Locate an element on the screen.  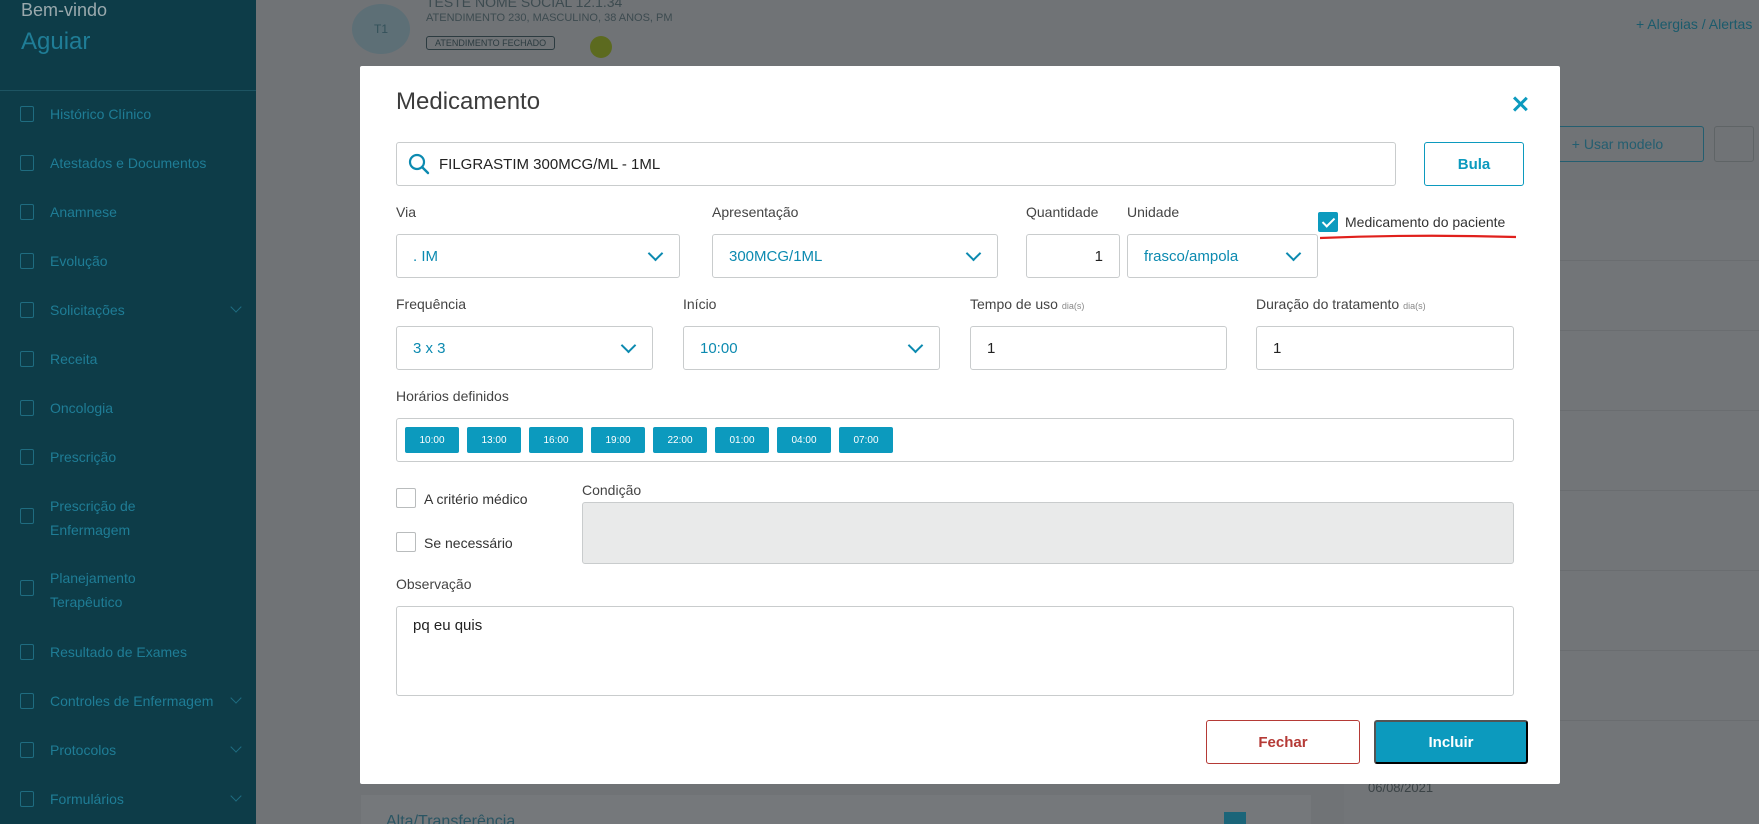
apresentacao-value: 300MCG/1ML is located at coordinates (776, 256).